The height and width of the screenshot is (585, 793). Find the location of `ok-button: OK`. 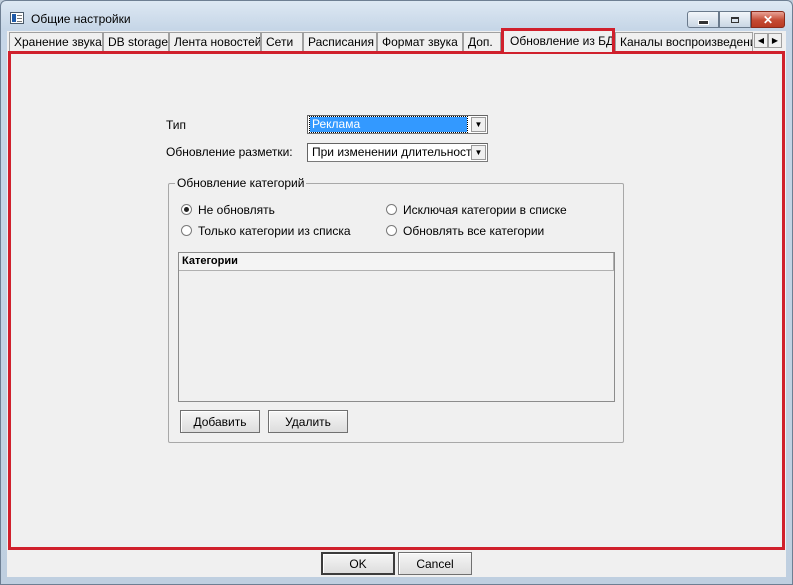

ok-button: OK is located at coordinates (358, 563).